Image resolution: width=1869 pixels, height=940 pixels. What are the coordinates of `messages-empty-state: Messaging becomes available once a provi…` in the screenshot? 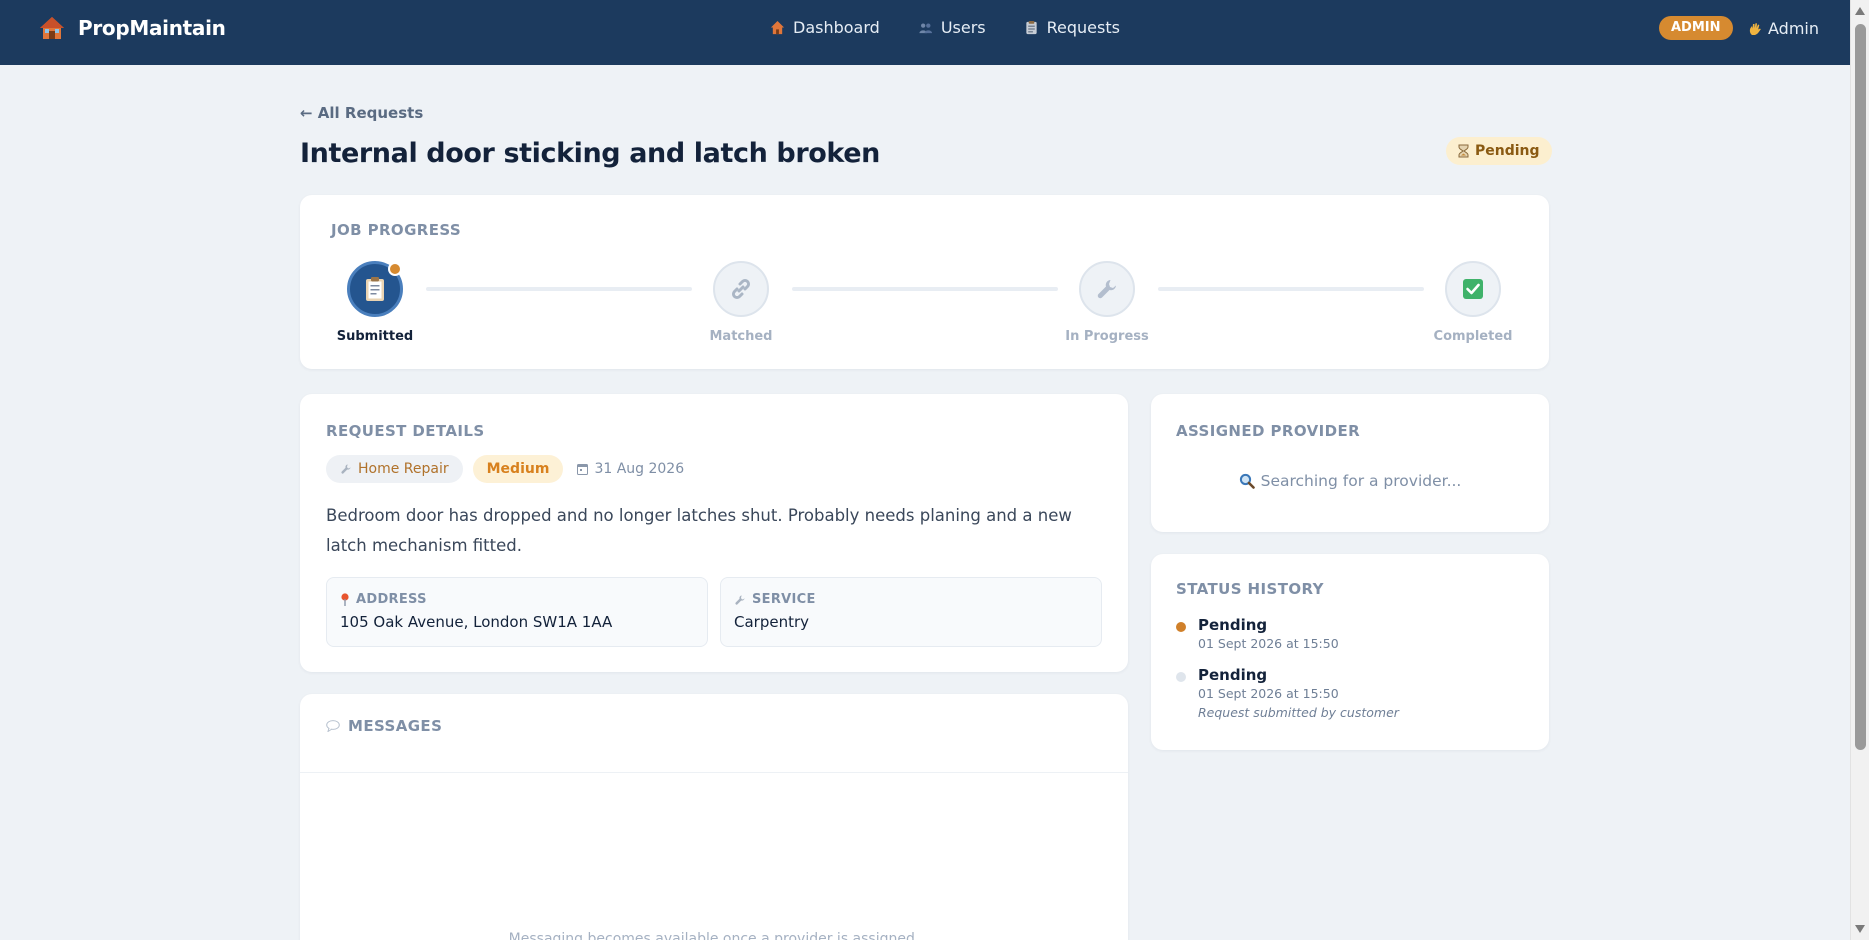 It's located at (714, 935).